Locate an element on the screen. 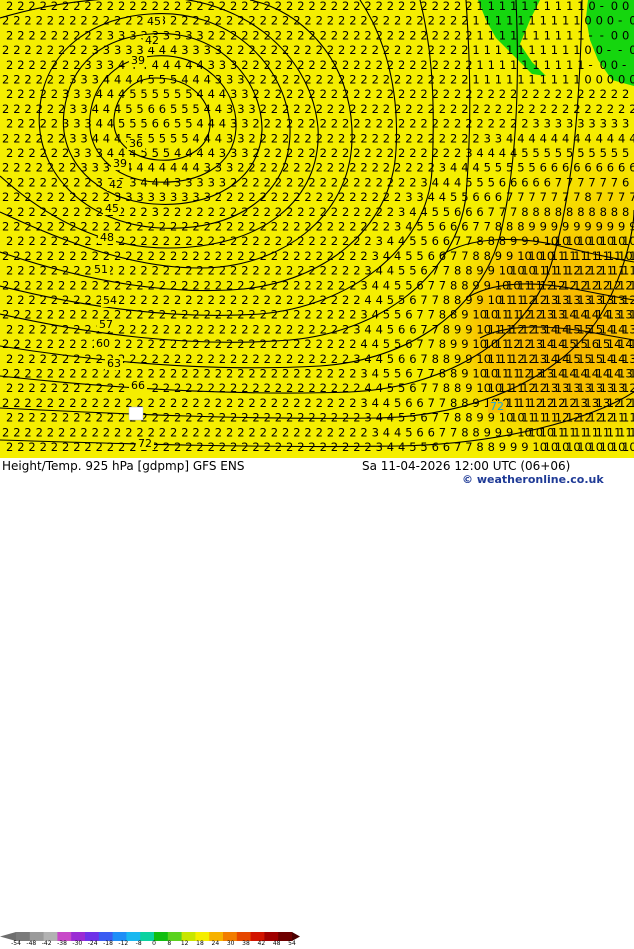 The width and height of the screenshot is (634, 949). contour-label: 42 is located at coordinates (152, 40).